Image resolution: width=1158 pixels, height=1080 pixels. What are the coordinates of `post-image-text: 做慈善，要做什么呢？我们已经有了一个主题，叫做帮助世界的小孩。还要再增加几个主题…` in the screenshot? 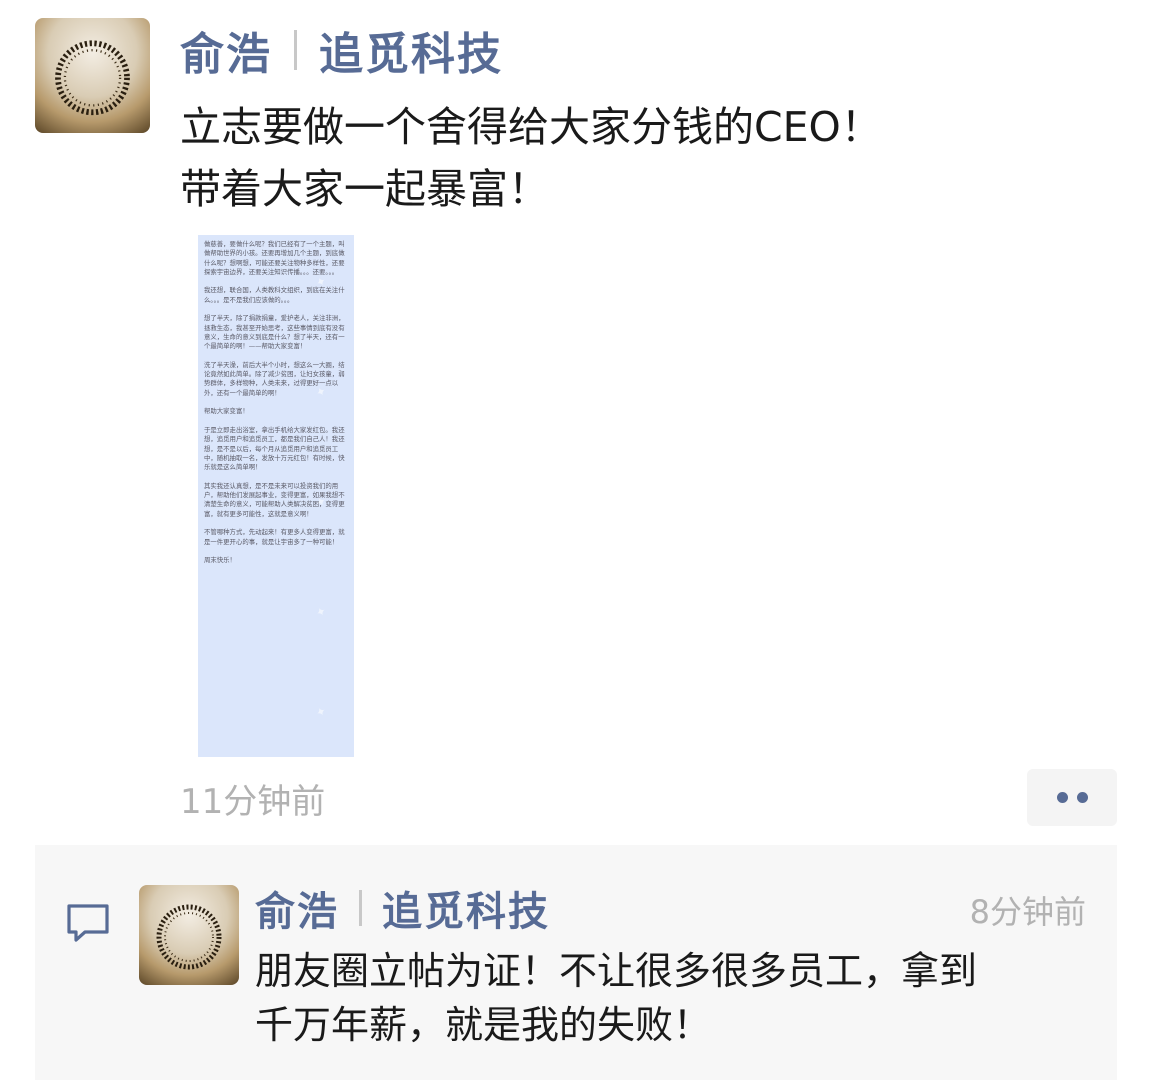 It's located at (274, 402).